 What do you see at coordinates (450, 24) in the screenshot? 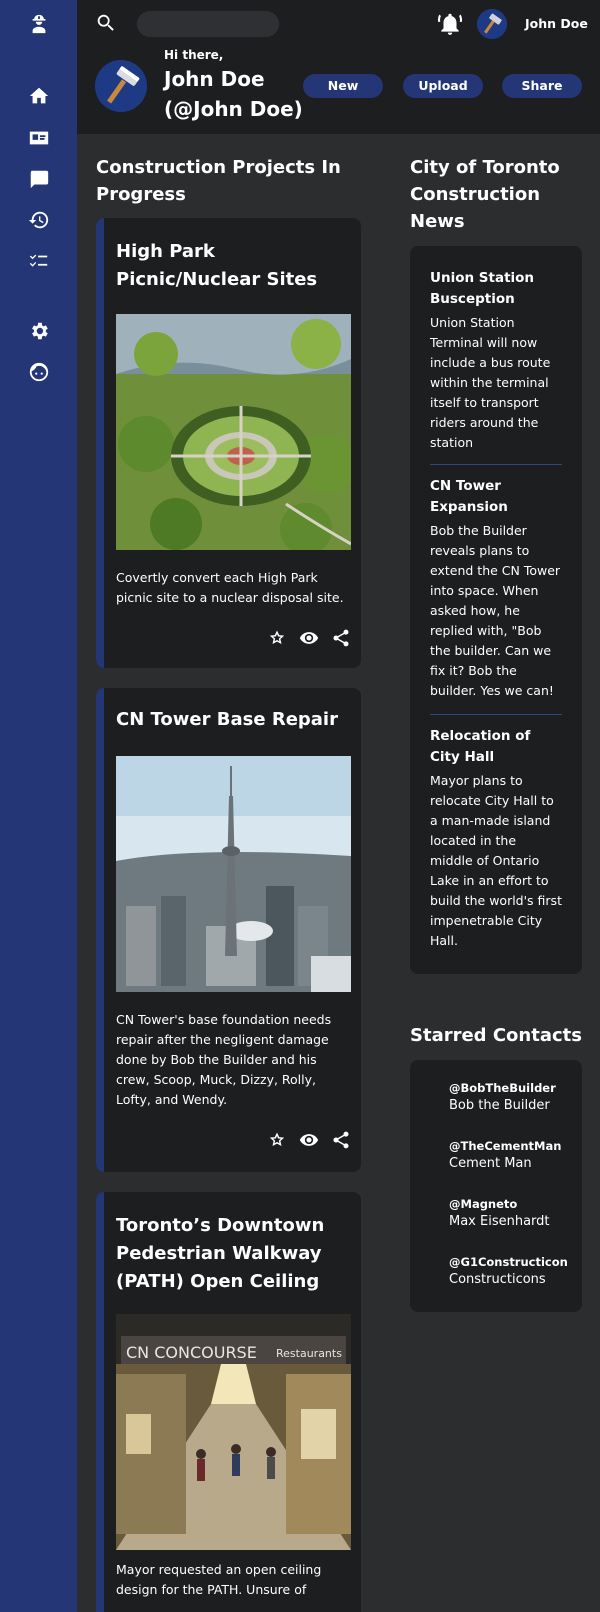
I see `notification-bell-icon` at bounding box center [450, 24].